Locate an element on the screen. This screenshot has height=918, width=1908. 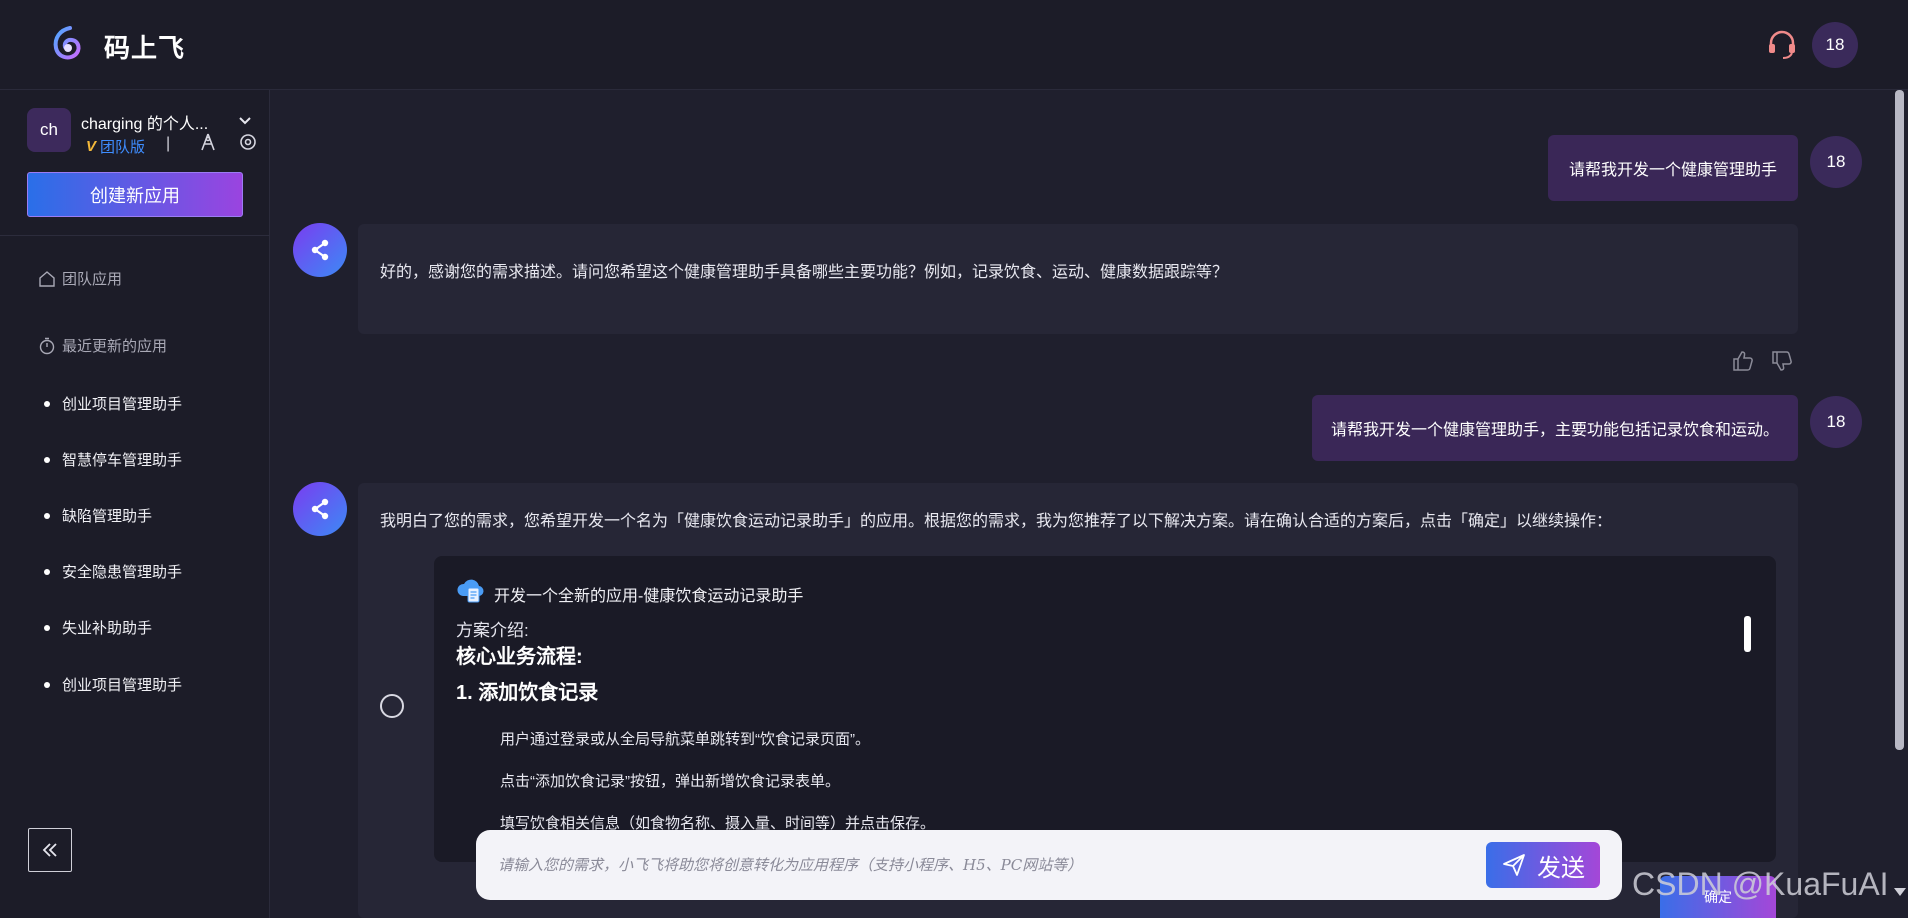
plan-intro-label: 方案介绍: is located at coordinates (492, 630).